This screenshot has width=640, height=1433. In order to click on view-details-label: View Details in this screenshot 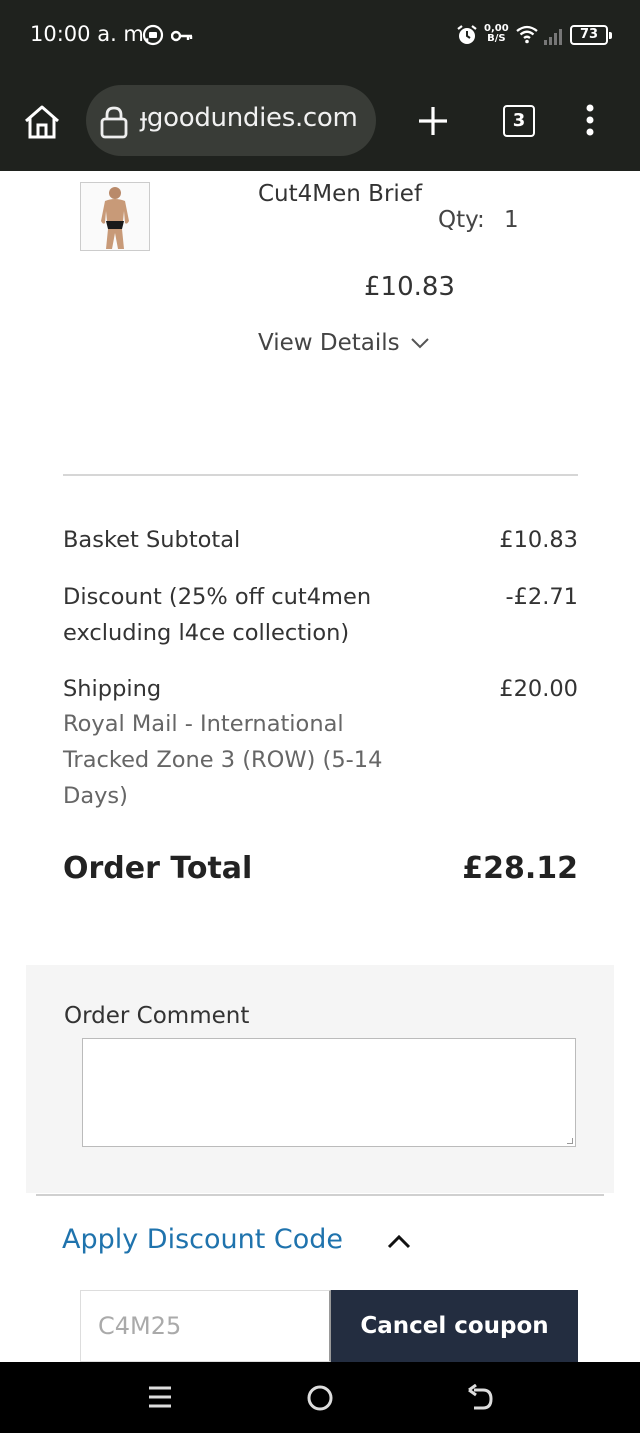, I will do `click(329, 343)`.